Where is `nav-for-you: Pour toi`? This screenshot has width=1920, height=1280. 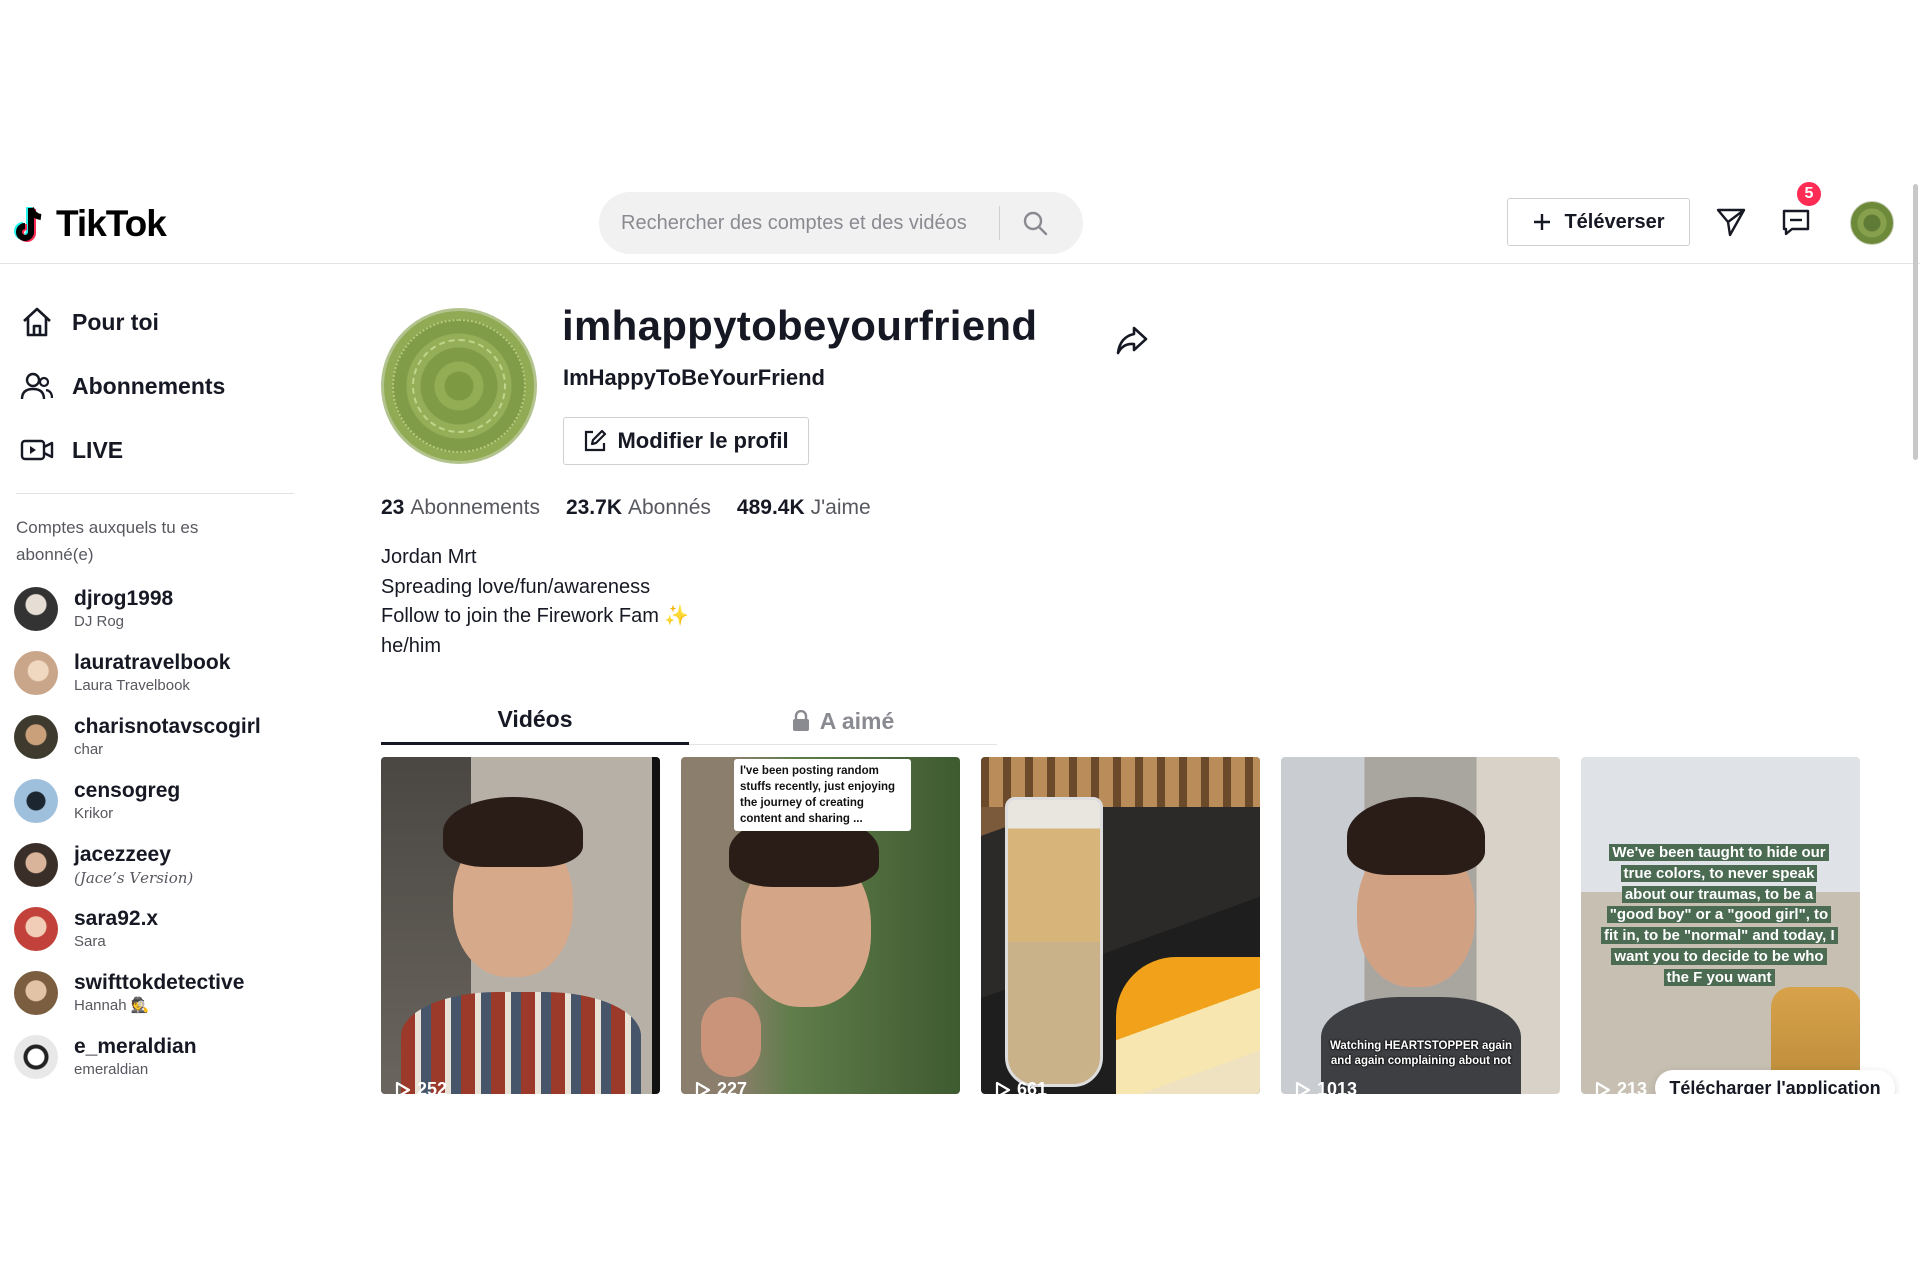 nav-for-you: Pour toi is located at coordinates (88, 322).